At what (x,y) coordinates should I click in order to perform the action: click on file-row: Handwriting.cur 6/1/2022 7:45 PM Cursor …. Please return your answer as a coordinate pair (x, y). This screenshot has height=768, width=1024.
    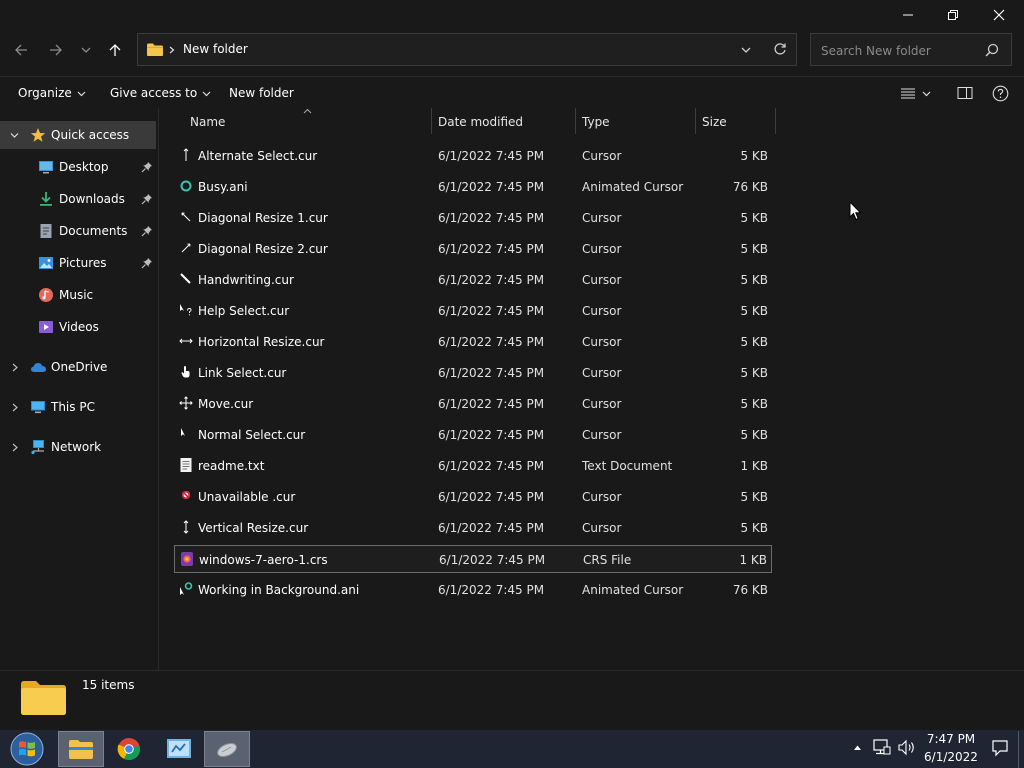
    Looking at the image, I should click on (473, 280).